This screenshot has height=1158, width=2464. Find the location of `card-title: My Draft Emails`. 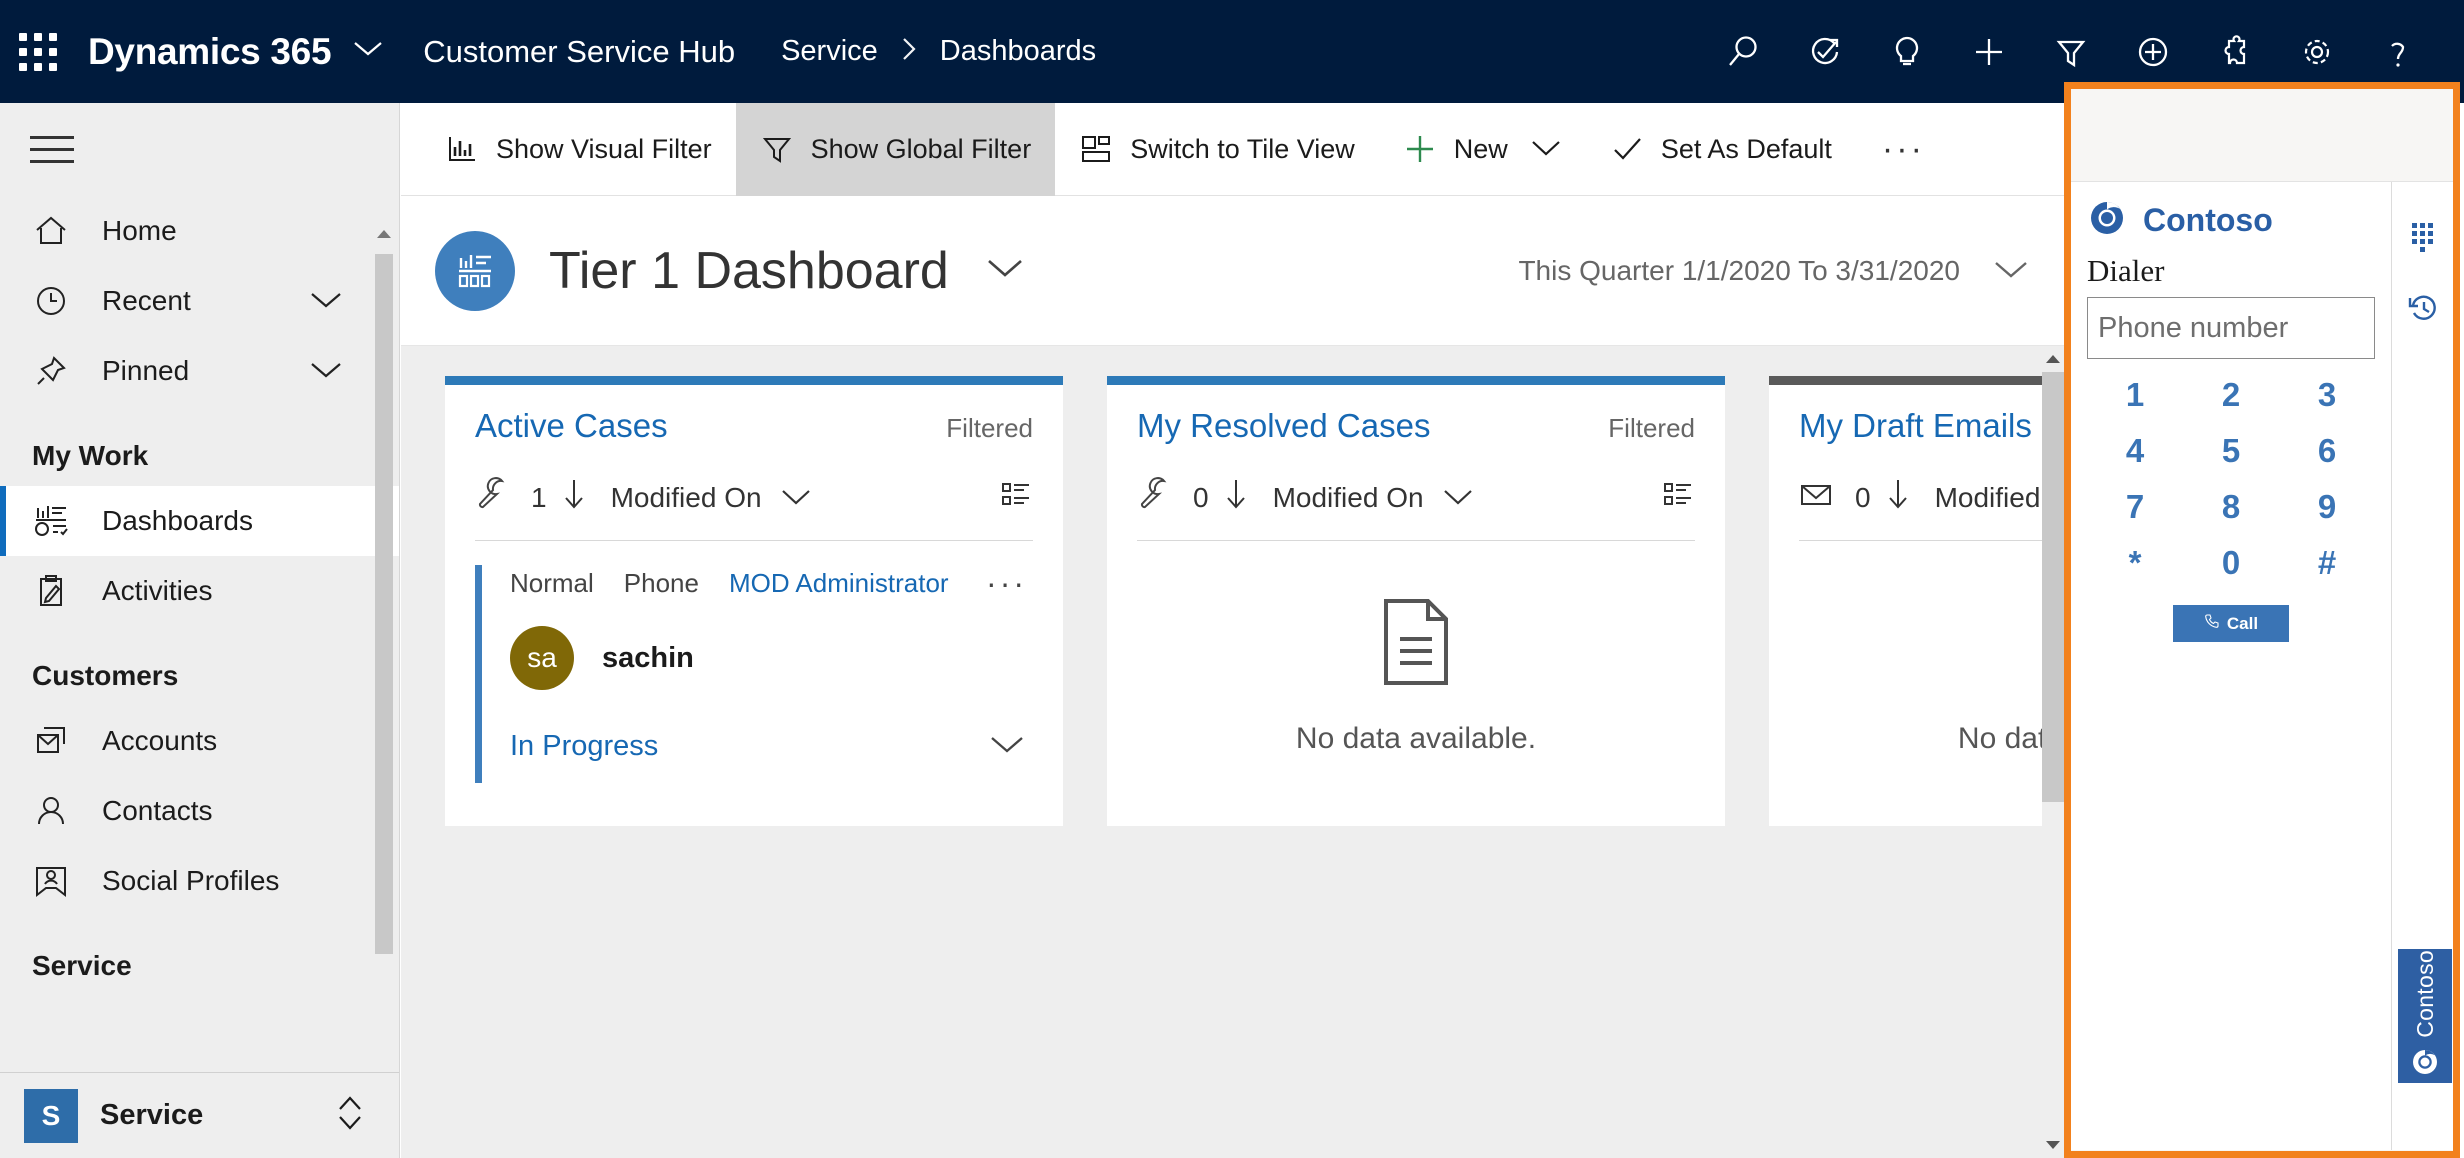

card-title: My Draft Emails is located at coordinates (1915, 426).